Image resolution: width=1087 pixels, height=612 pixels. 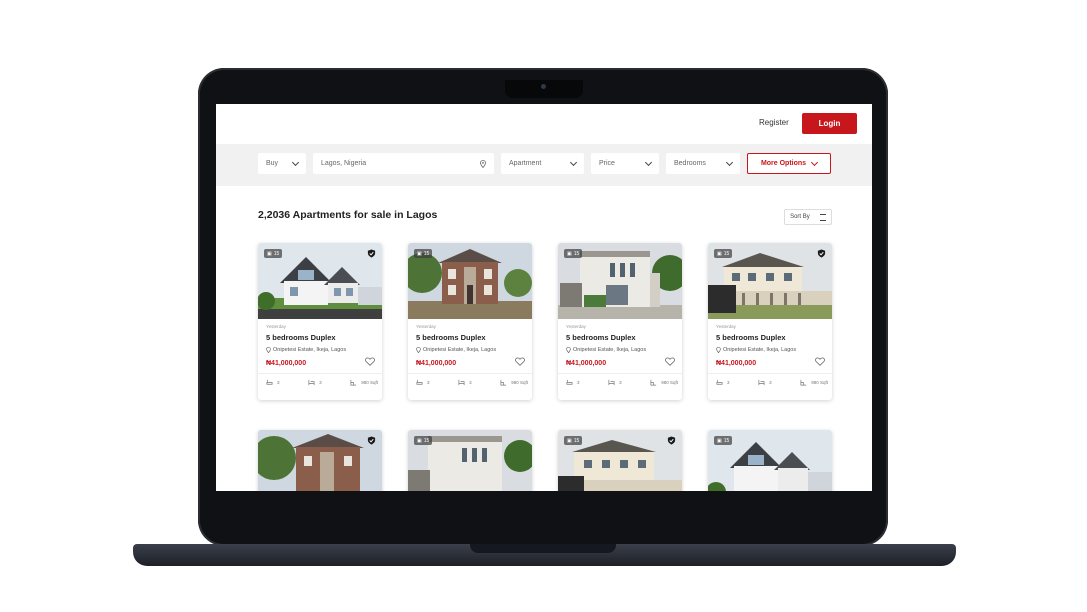 What do you see at coordinates (808, 217) in the screenshot?
I see `sort-by-button: Sort By` at bounding box center [808, 217].